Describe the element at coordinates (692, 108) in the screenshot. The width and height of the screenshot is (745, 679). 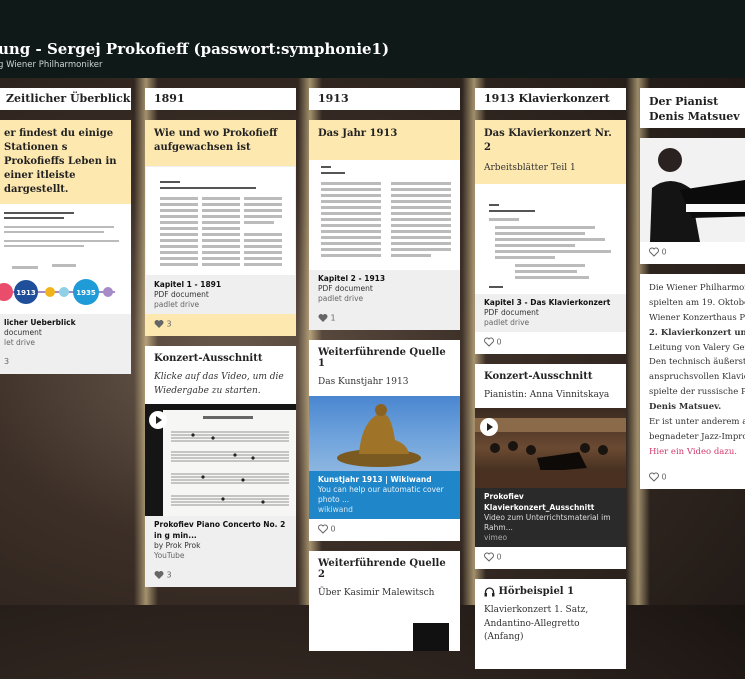
I see `column-heading: Der Pianist Denis Matsuev` at that location.